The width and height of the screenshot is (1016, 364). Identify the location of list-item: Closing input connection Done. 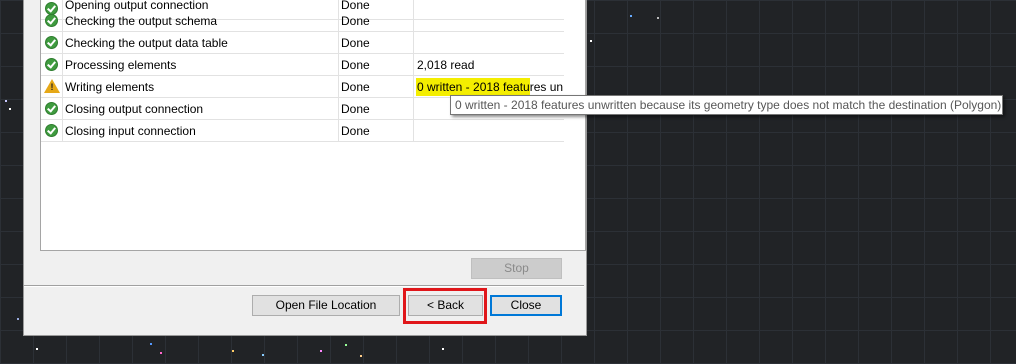
(302, 131).